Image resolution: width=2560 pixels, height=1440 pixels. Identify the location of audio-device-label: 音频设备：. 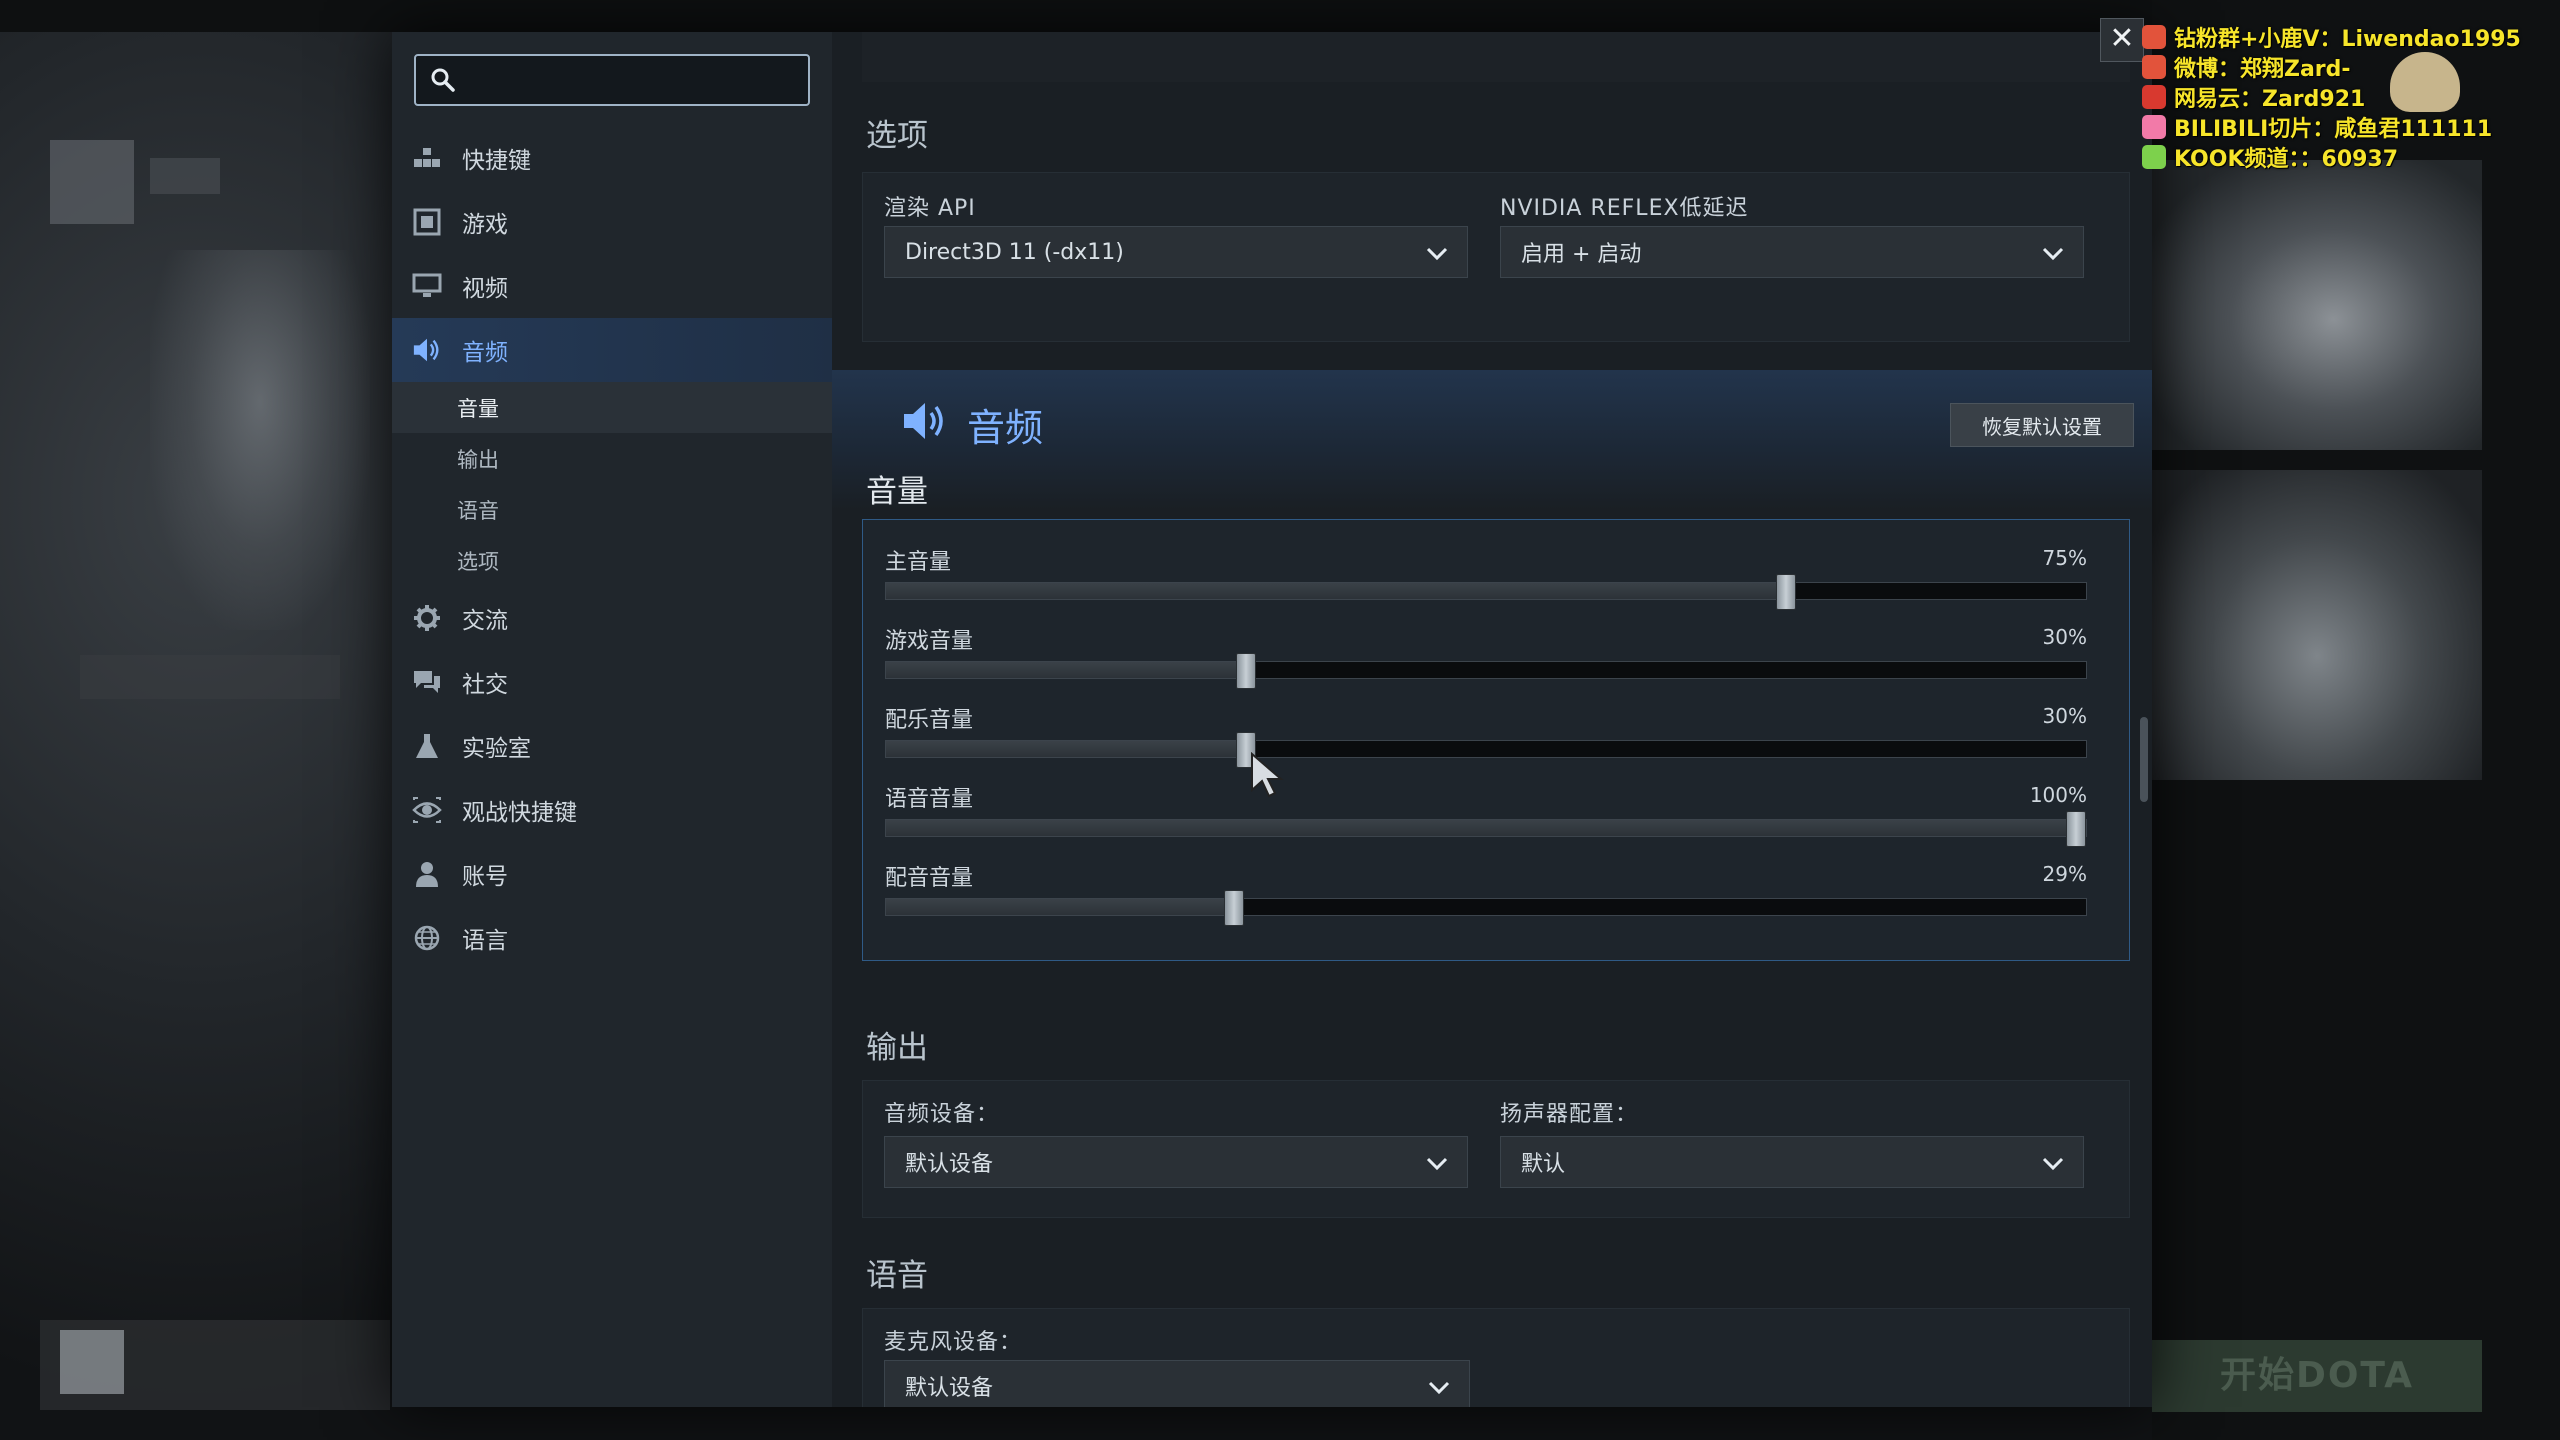
(942, 1114).